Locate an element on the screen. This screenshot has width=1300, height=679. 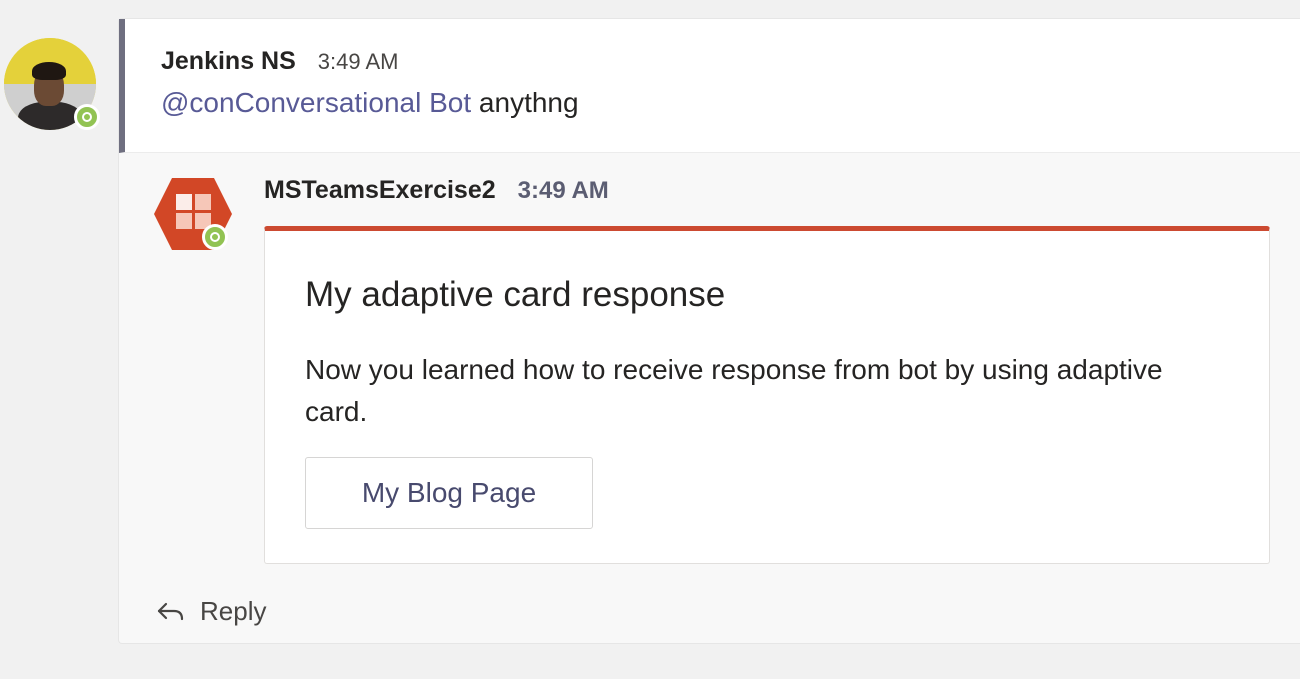
bot-mention: @conConversational Bot is located at coordinates (316, 102).